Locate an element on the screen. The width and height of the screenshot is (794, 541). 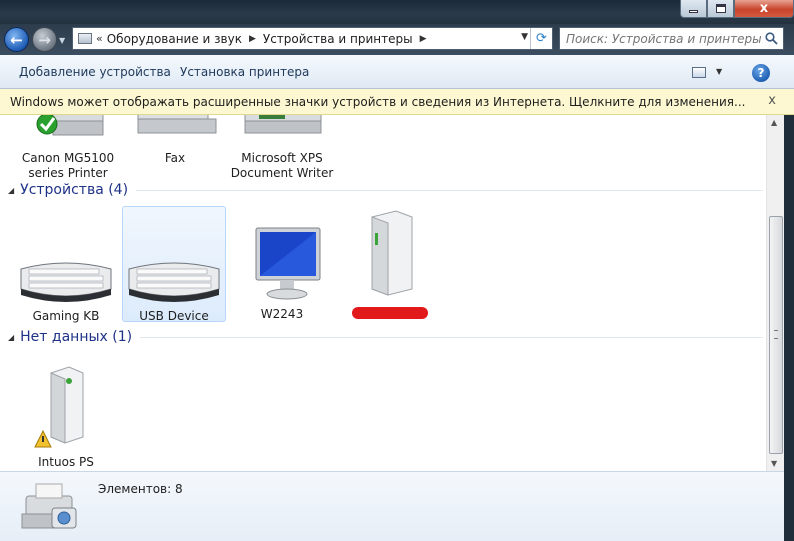
close-icon: x is located at coordinates (764, 8).